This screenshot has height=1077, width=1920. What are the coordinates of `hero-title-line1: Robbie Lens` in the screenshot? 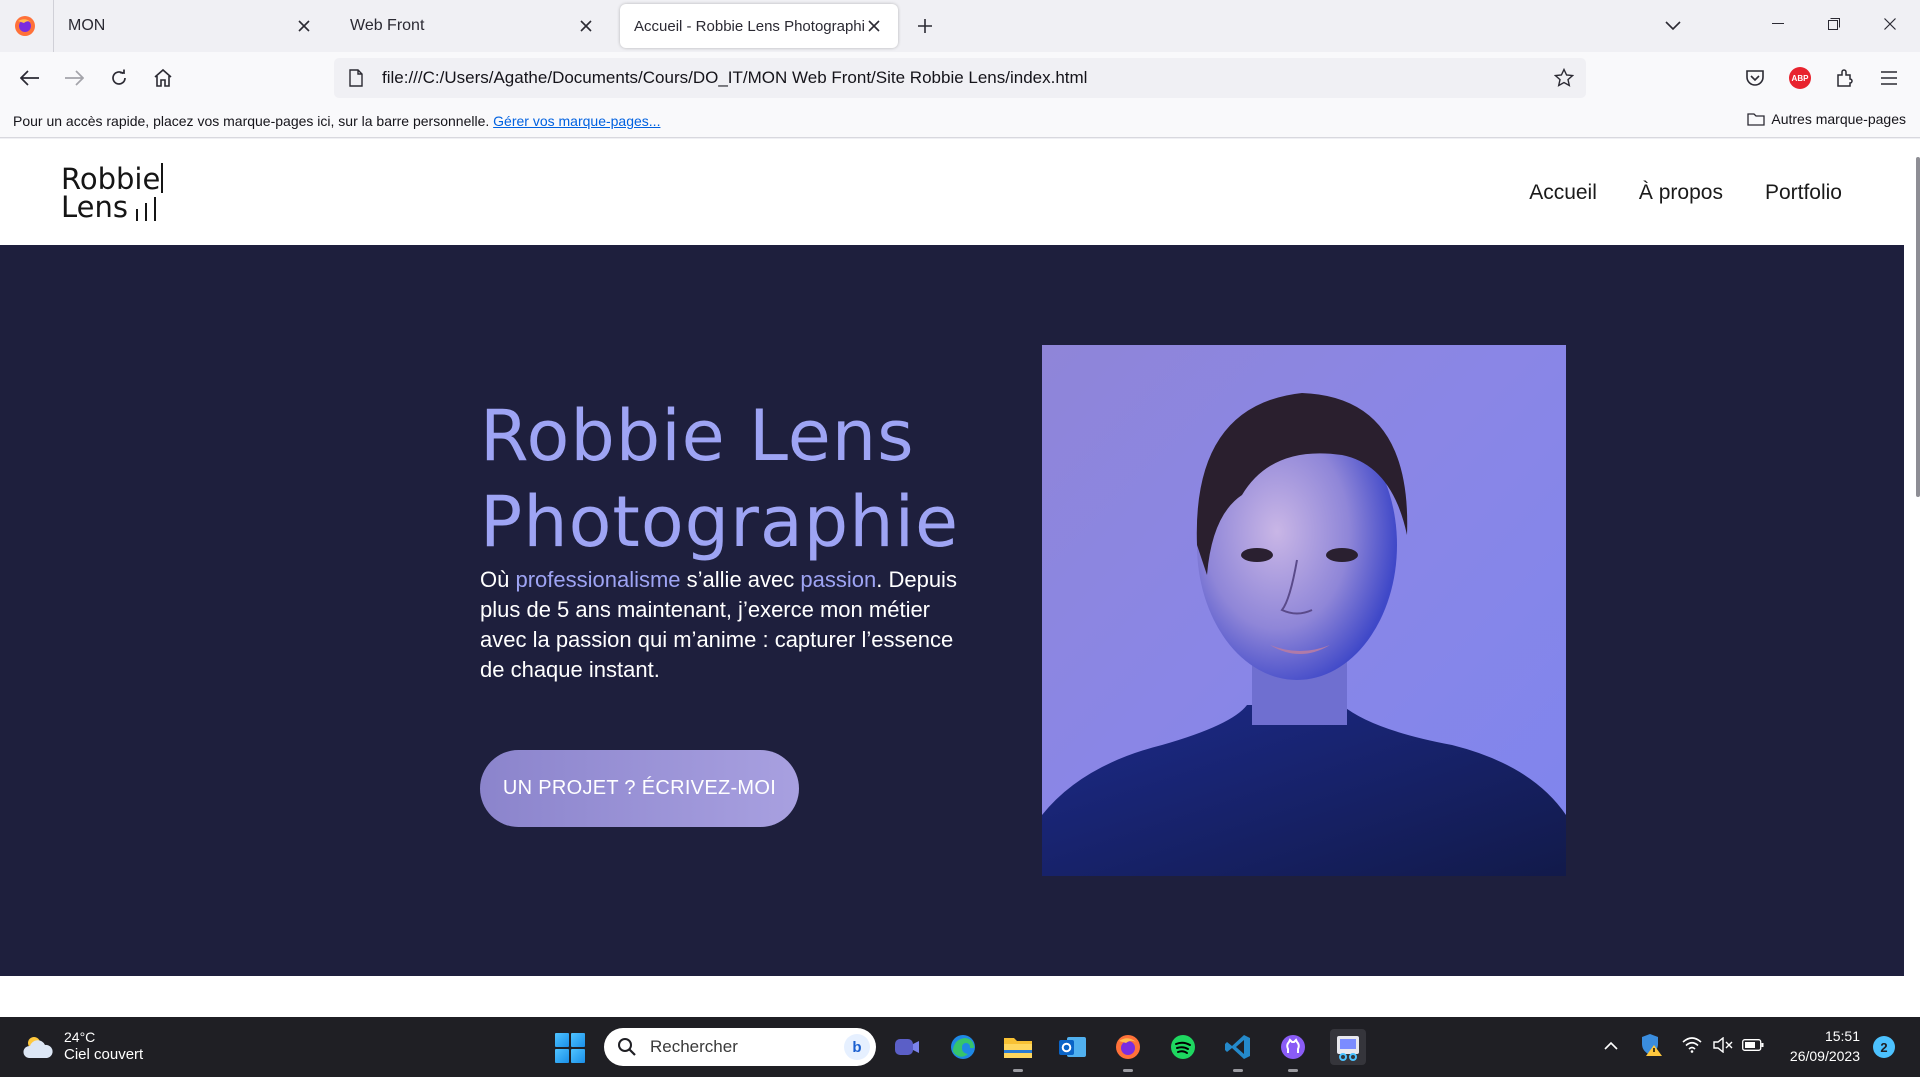 It's located at (697, 436).